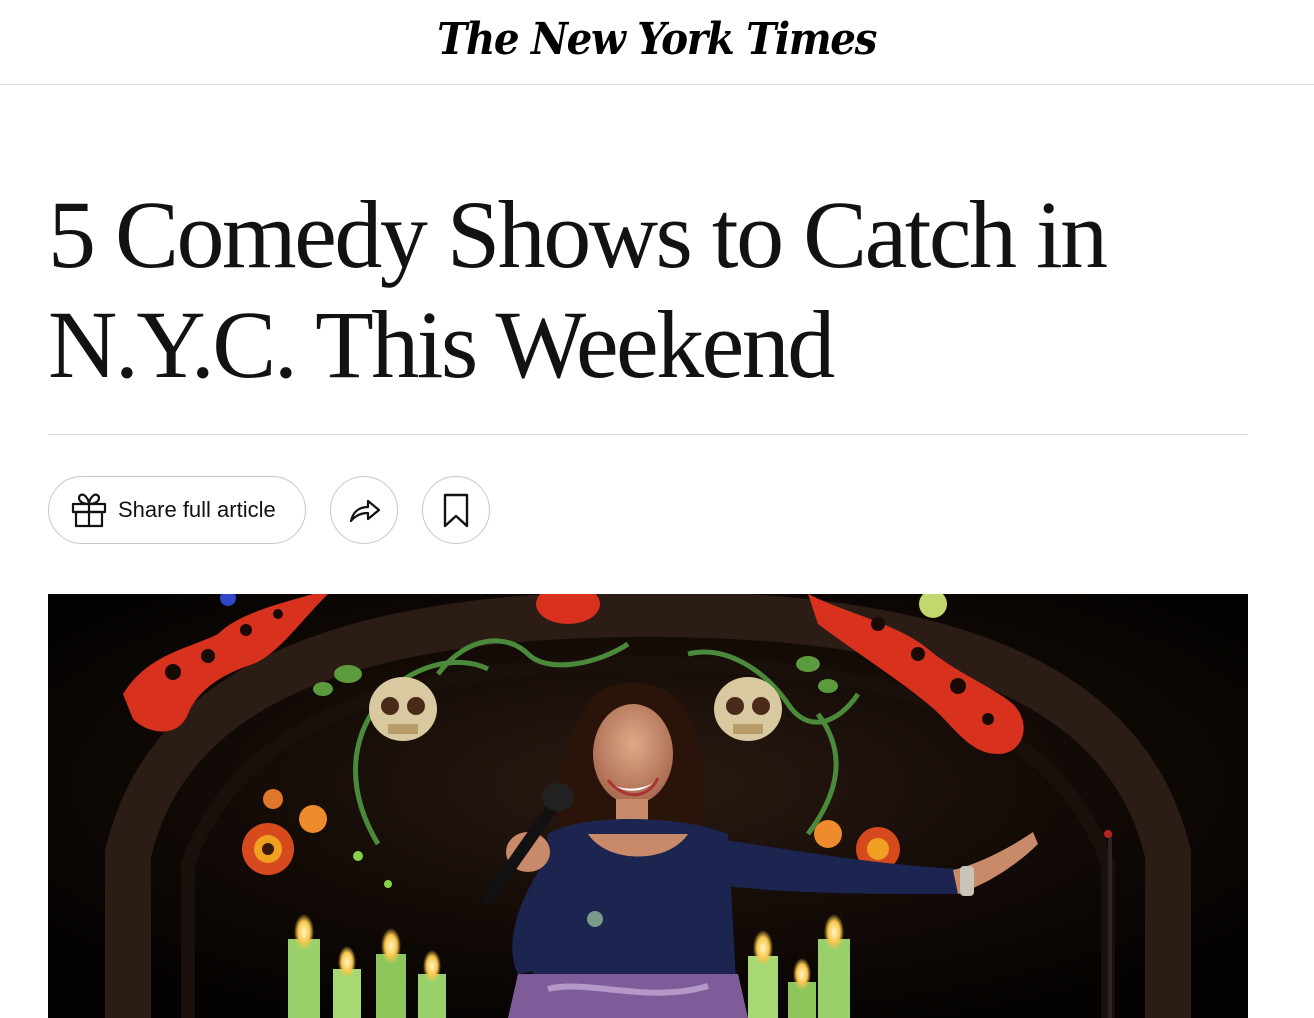 The height and width of the screenshot is (1018, 1314). I want to click on share-button, so click(364, 510).